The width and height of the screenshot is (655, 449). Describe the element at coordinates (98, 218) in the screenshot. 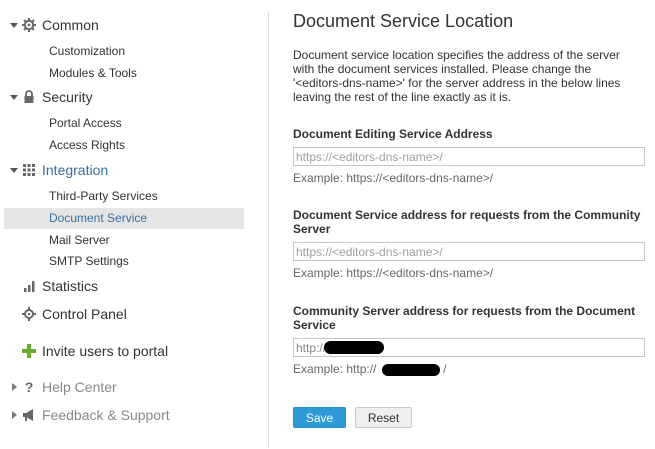

I see `sidebar-item-label: Document Service` at that location.